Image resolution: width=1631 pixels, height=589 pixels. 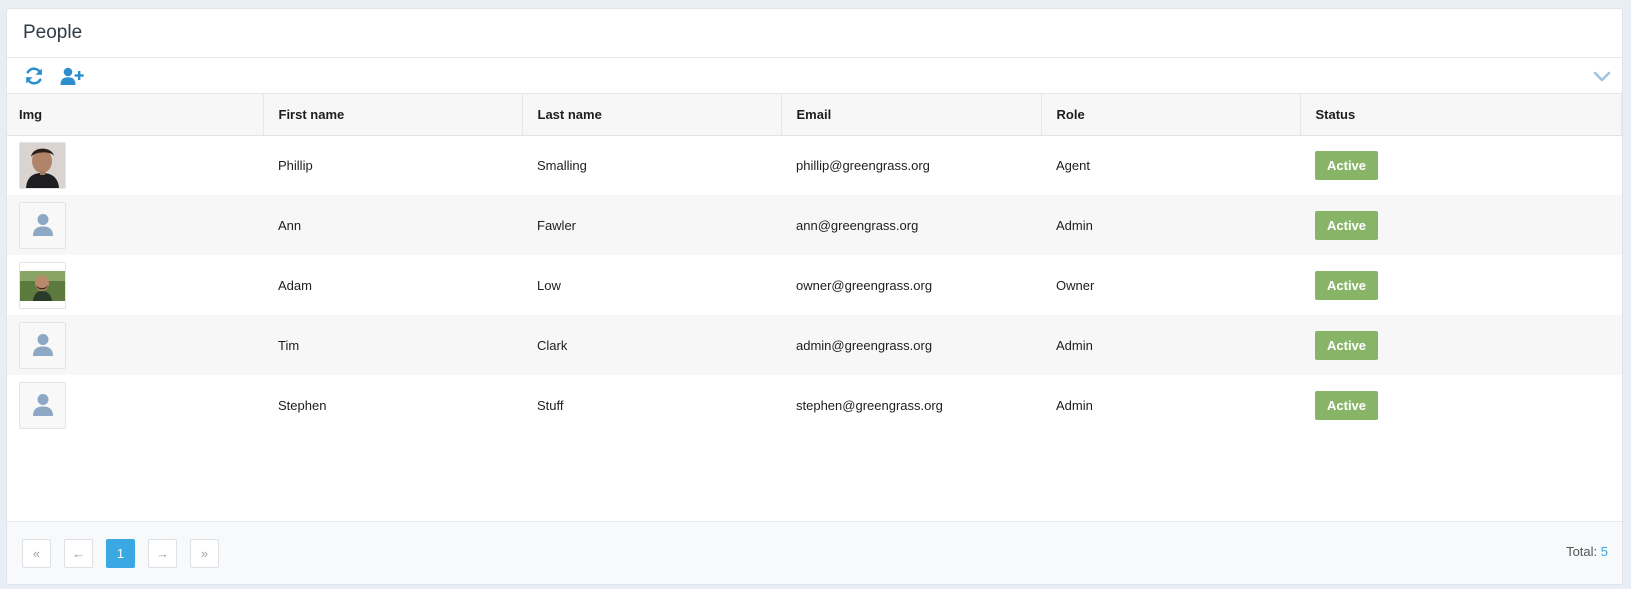 What do you see at coordinates (290, 225) in the screenshot?
I see `cell-first-name: Ann` at bounding box center [290, 225].